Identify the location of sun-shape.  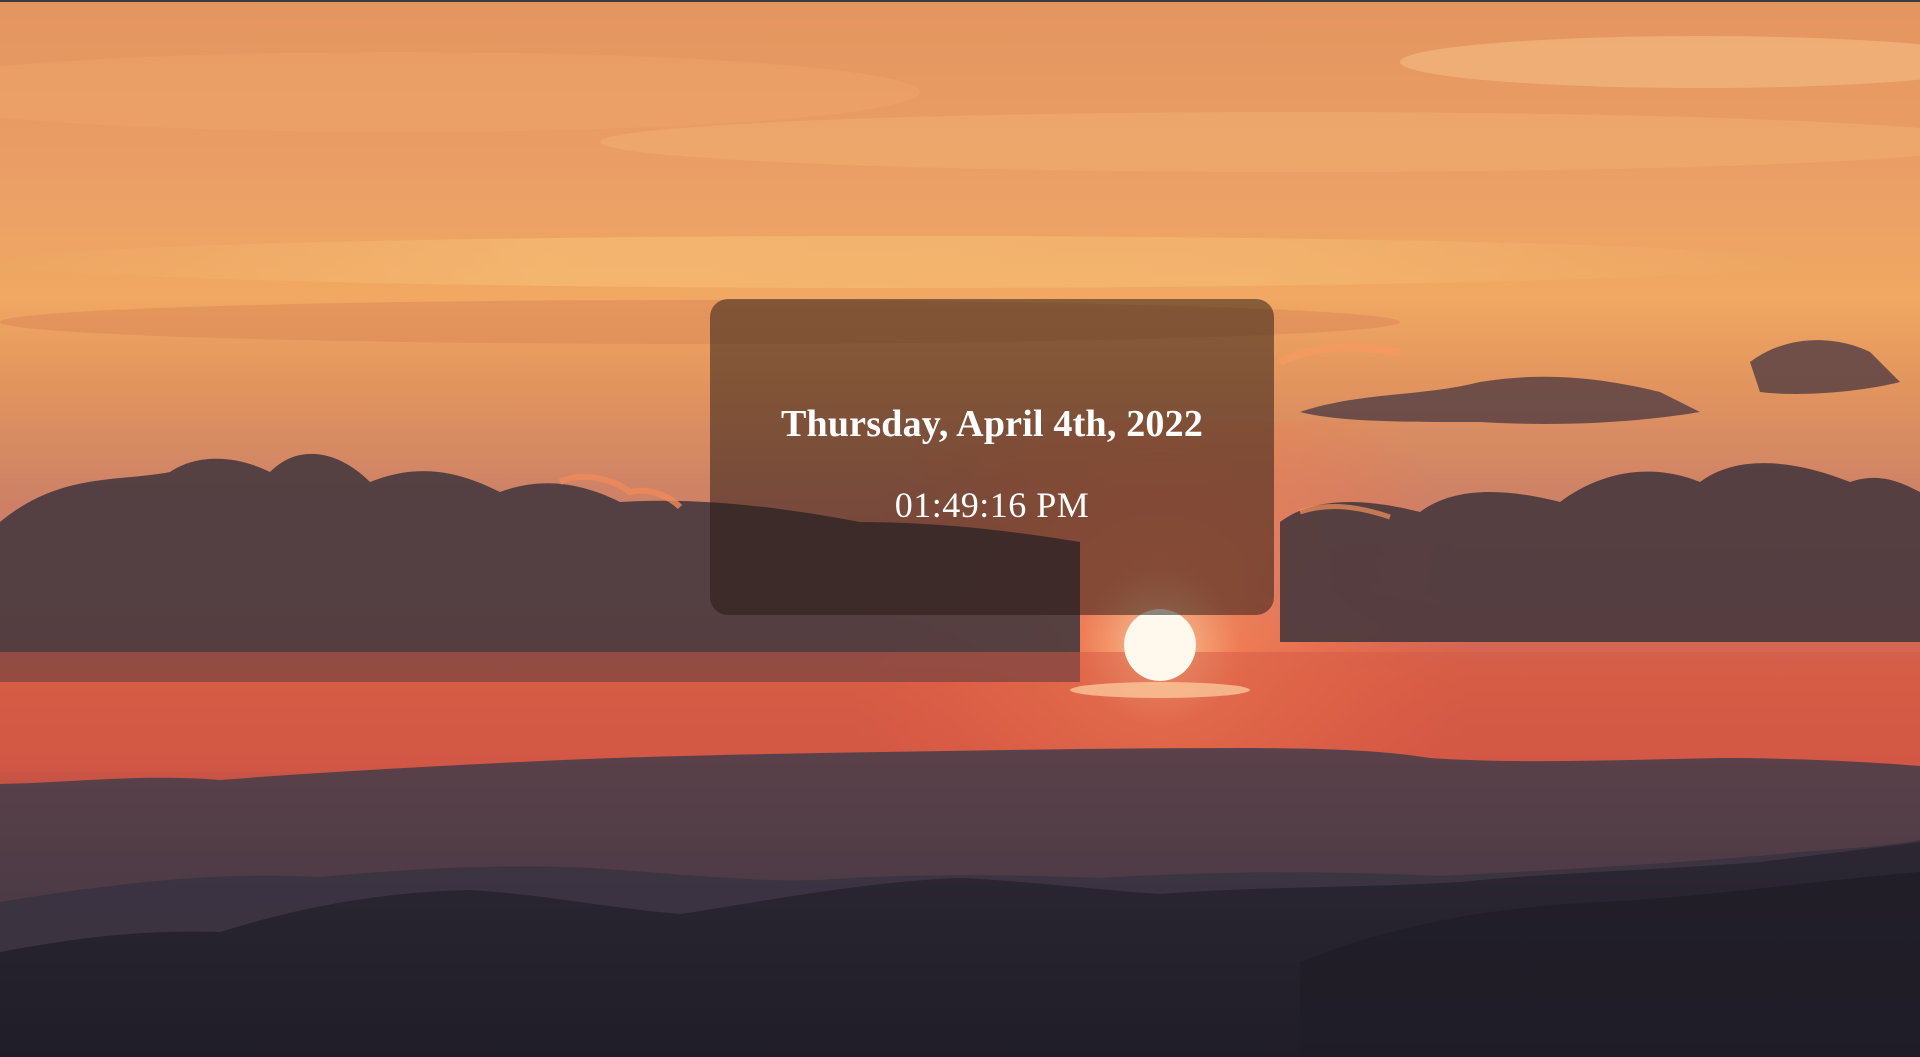
(1160, 645).